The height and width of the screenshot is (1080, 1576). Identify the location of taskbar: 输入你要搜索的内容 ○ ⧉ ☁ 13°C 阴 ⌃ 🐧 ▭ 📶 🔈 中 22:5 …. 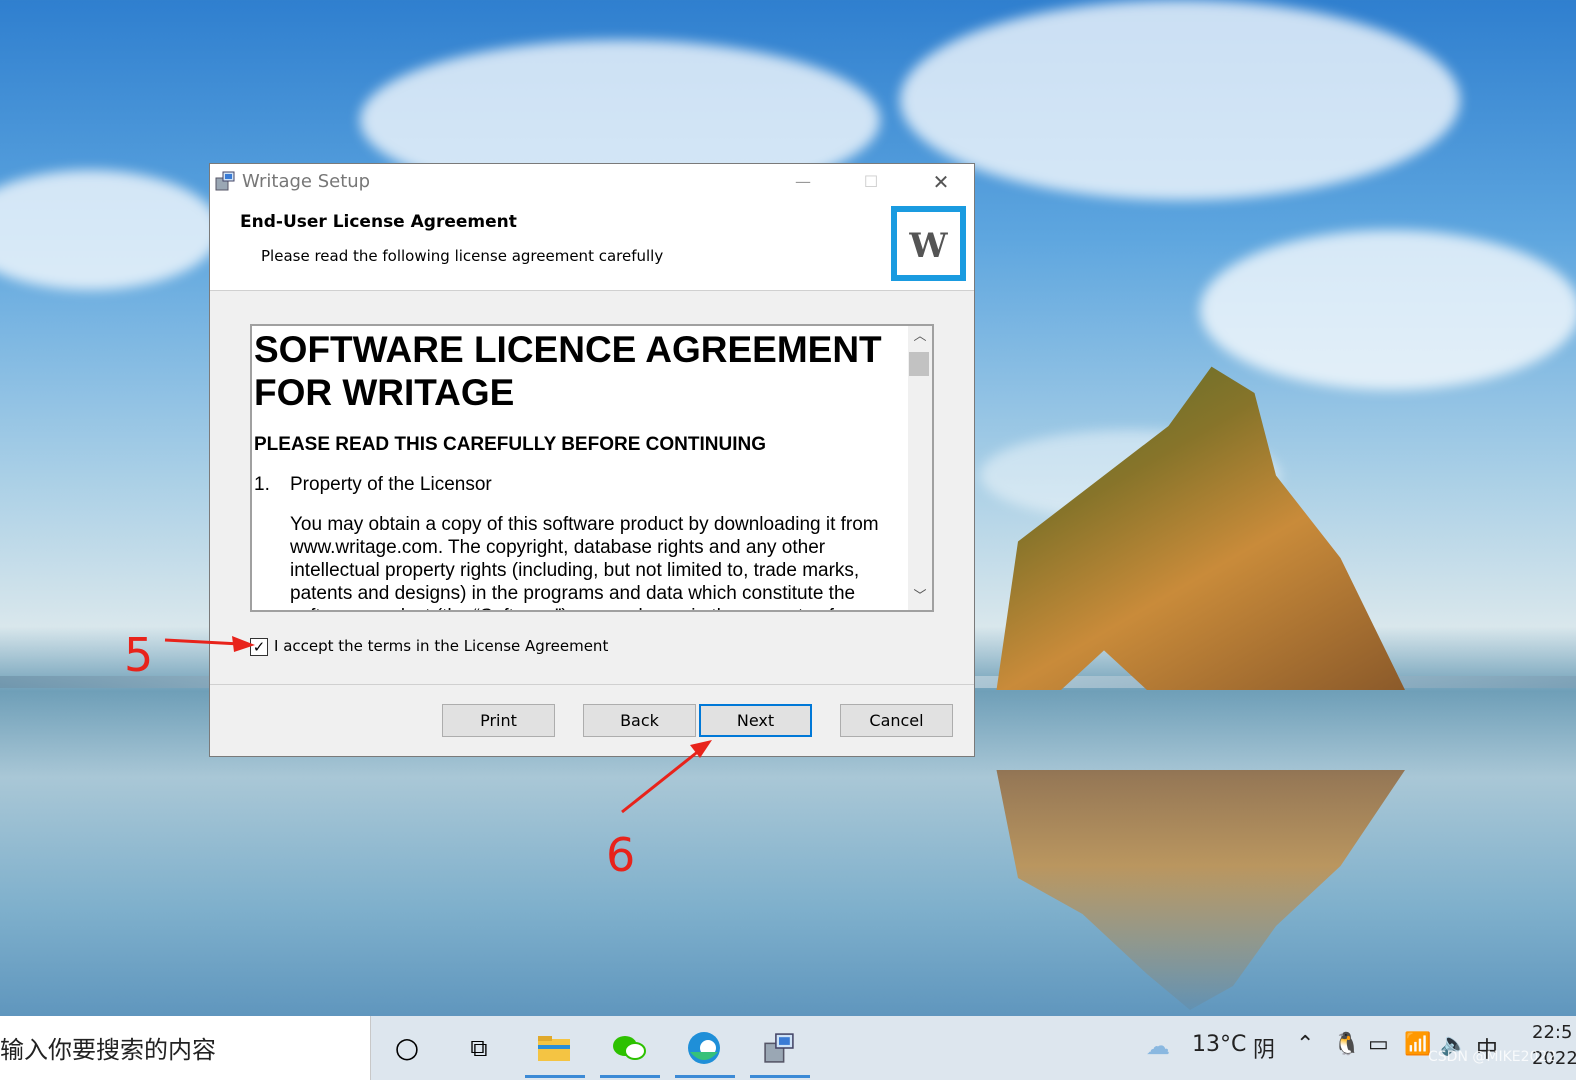
(788, 1048).